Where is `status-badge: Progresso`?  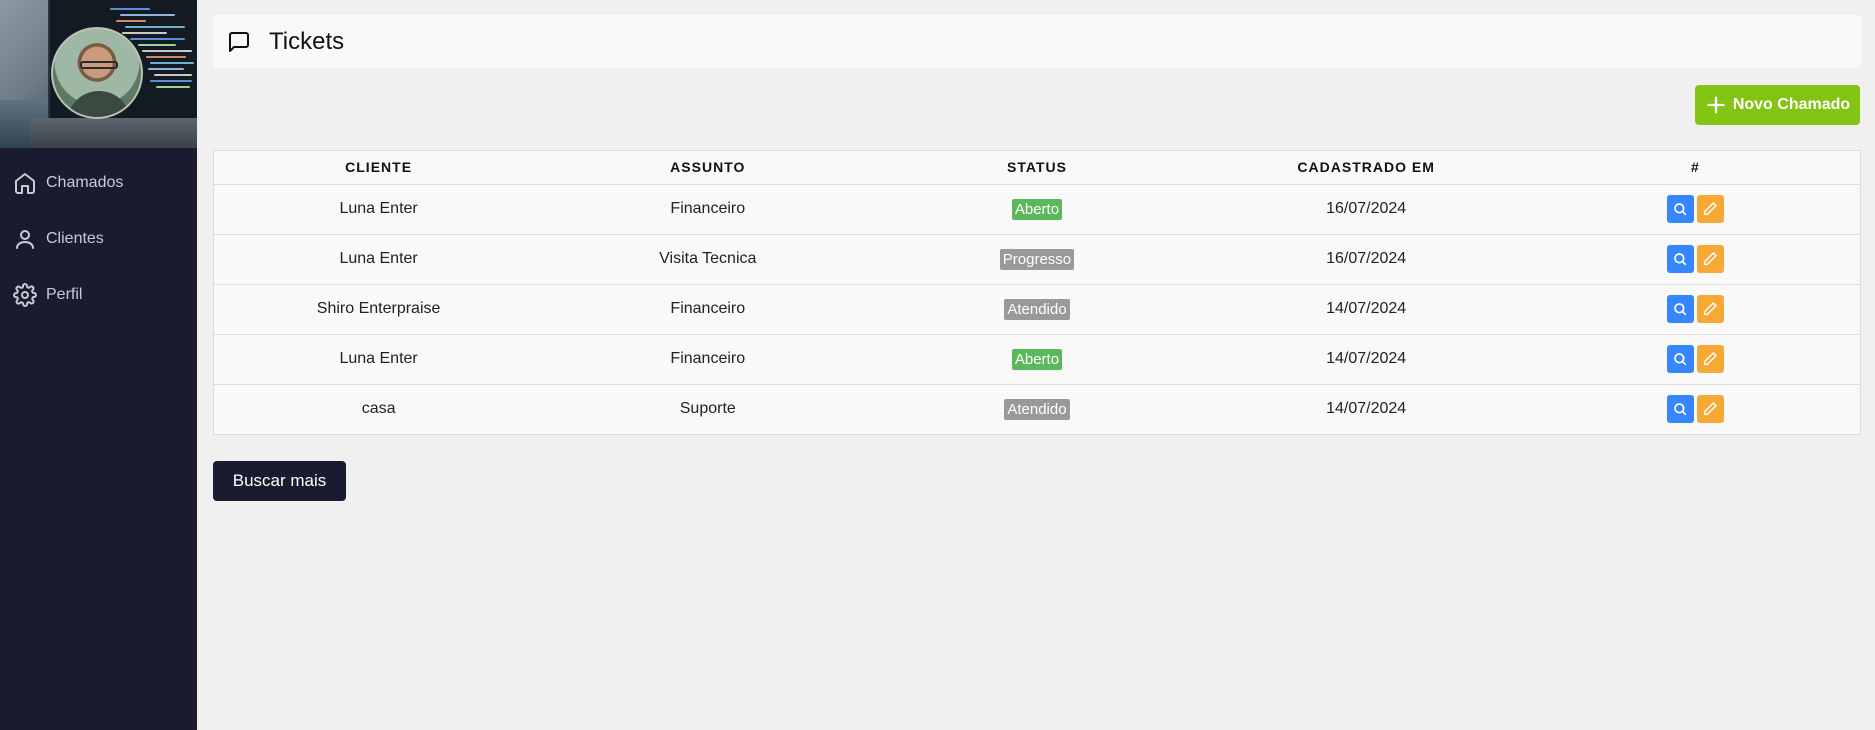 status-badge: Progresso is located at coordinates (1037, 259).